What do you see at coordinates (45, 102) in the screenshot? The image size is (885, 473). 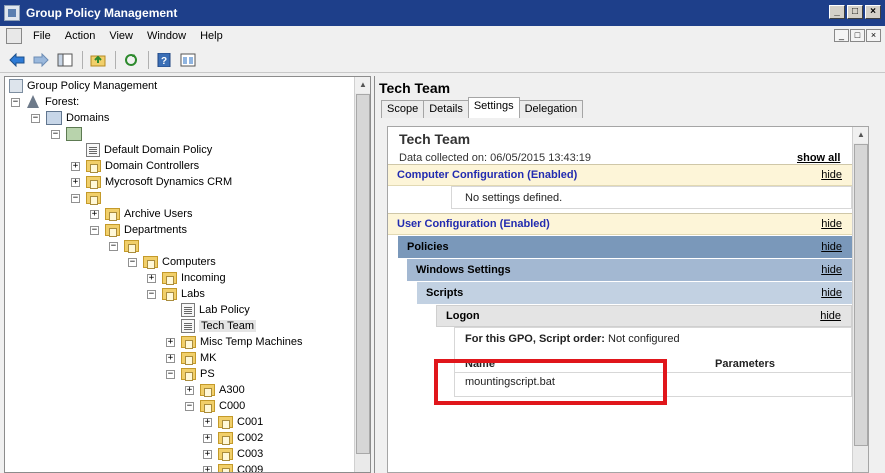 I see `tree-node-forest: − Forest:` at bounding box center [45, 102].